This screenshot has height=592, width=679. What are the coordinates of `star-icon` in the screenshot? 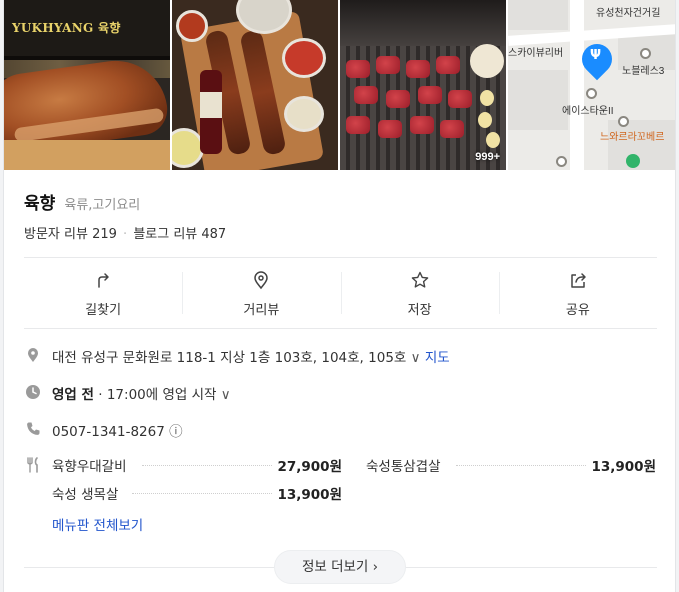 It's located at (419, 279).